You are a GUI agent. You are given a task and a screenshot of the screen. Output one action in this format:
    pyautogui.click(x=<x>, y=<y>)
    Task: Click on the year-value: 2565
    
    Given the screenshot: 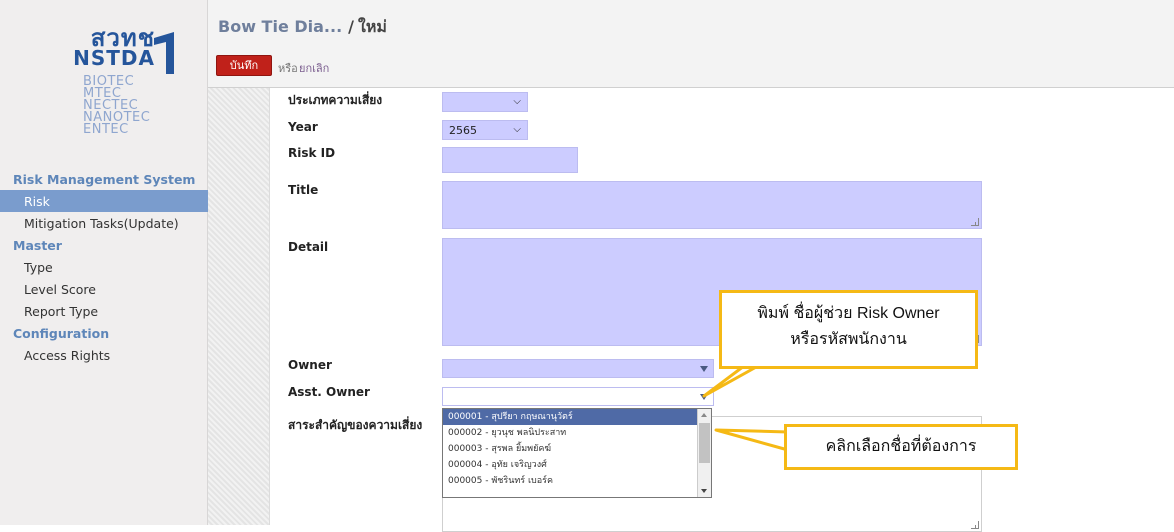 What is the action you would take?
    pyautogui.click(x=463, y=130)
    